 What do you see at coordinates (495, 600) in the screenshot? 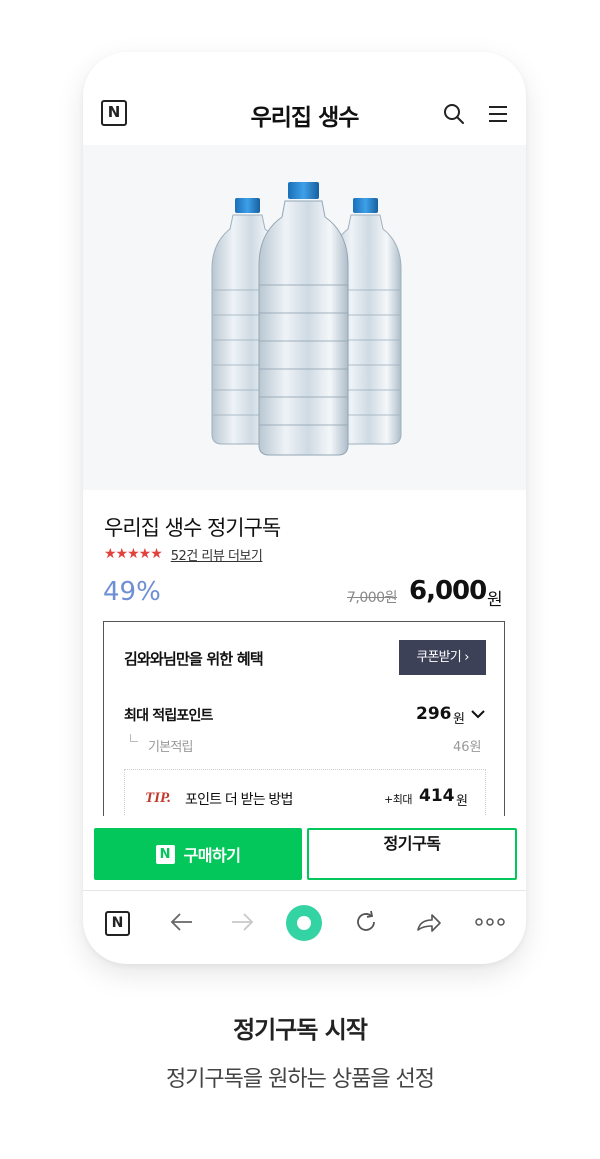
I see `price-unit: 원` at bounding box center [495, 600].